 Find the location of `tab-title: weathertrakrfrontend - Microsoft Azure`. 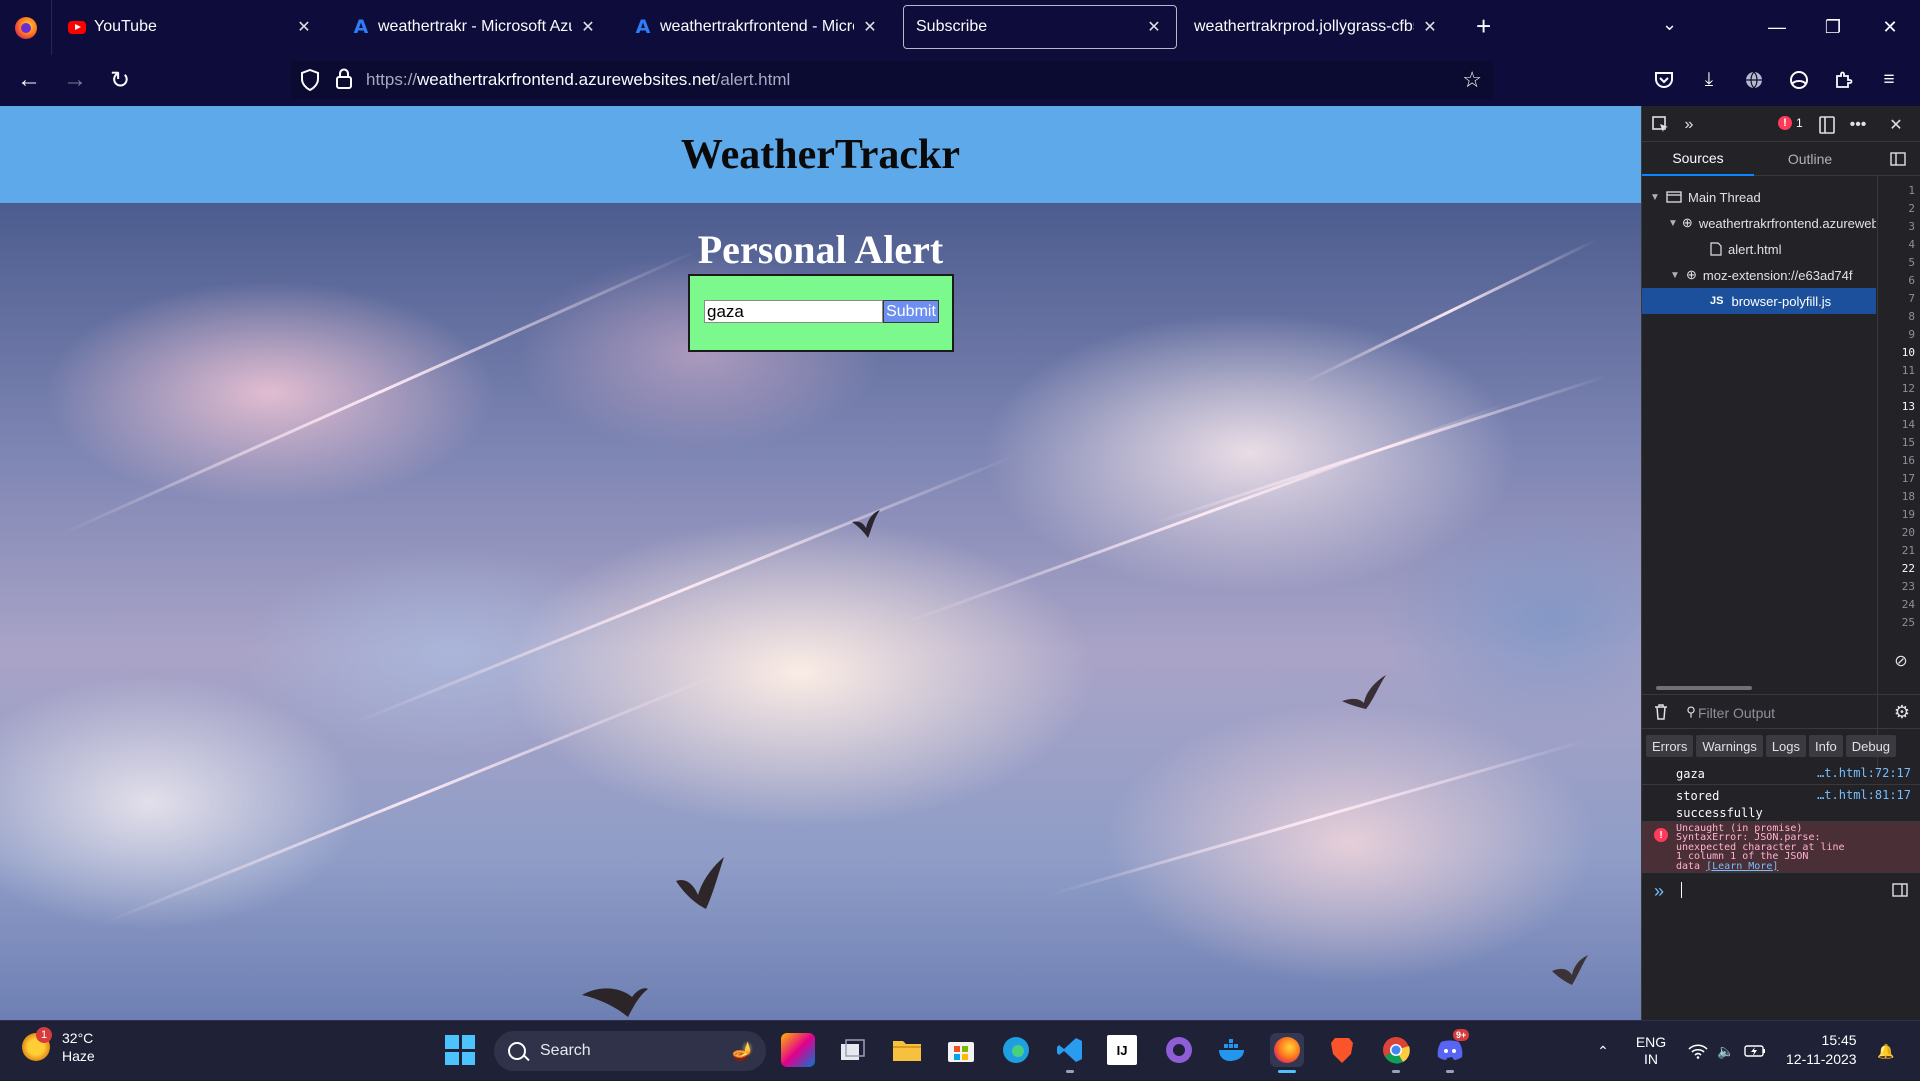

tab-title: weathertrakrfrontend - Microsoft Azure is located at coordinates (757, 26).